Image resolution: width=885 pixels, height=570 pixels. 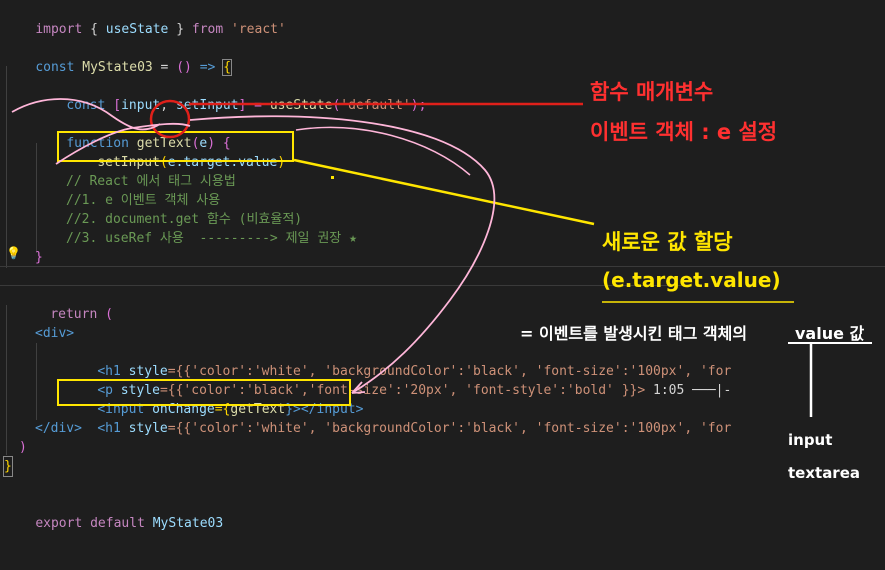 I want to click on annotation-event-object: 이벤트 객체 : e 설정, so click(x=684, y=132).